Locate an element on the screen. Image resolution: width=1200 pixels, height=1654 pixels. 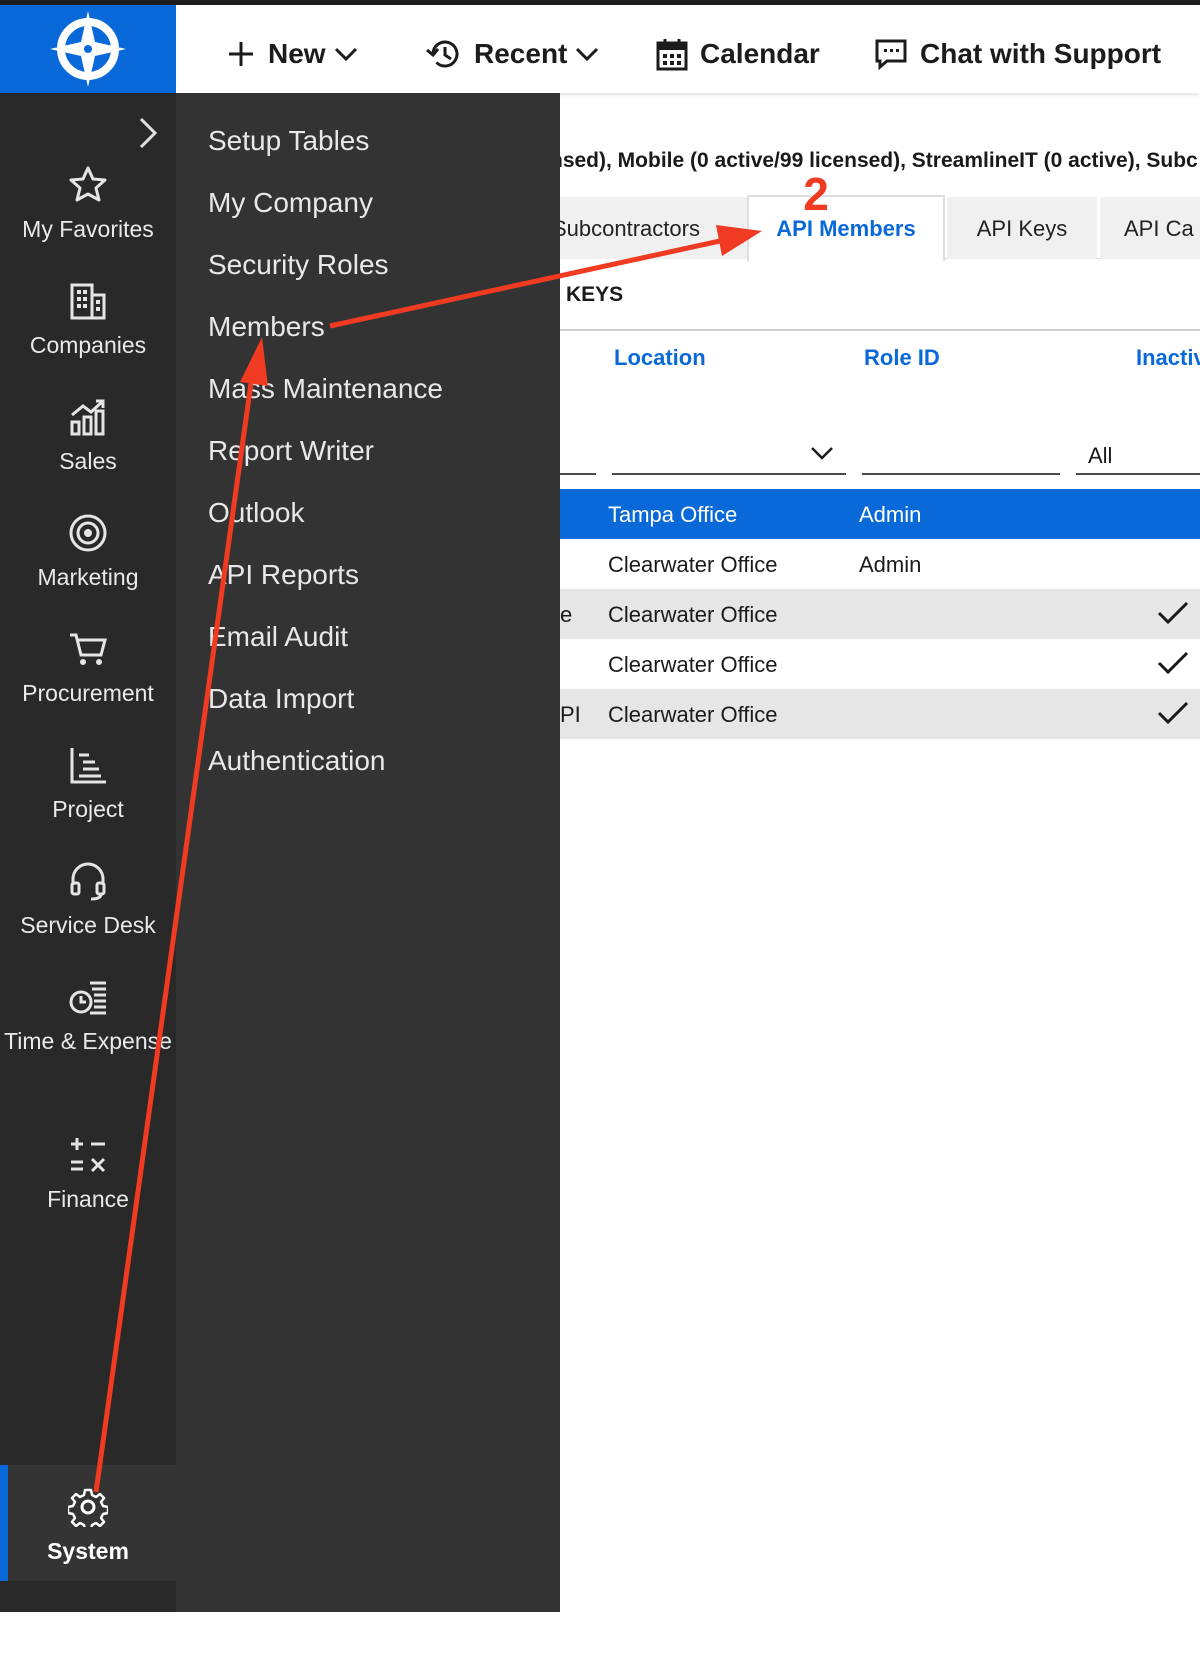
sidebar-item-label: Procurement is located at coordinates (88, 693).